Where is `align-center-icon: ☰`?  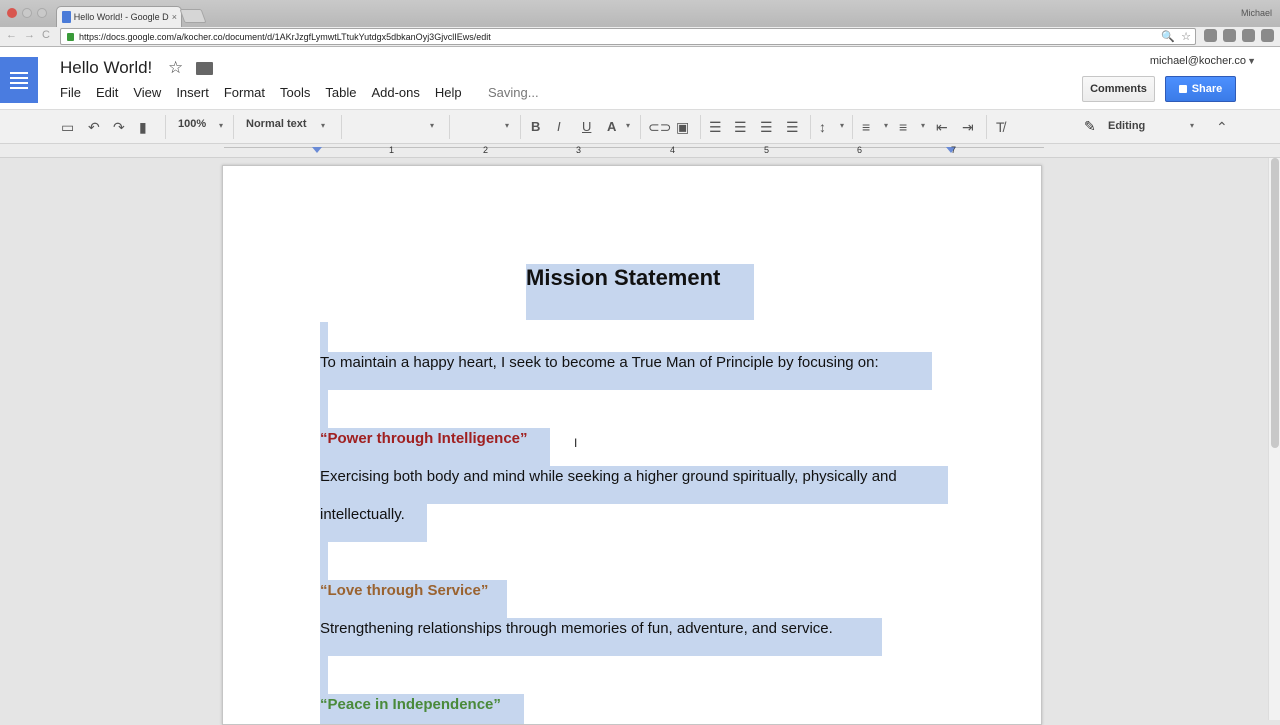 align-center-icon: ☰ is located at coordinates (740, 127).